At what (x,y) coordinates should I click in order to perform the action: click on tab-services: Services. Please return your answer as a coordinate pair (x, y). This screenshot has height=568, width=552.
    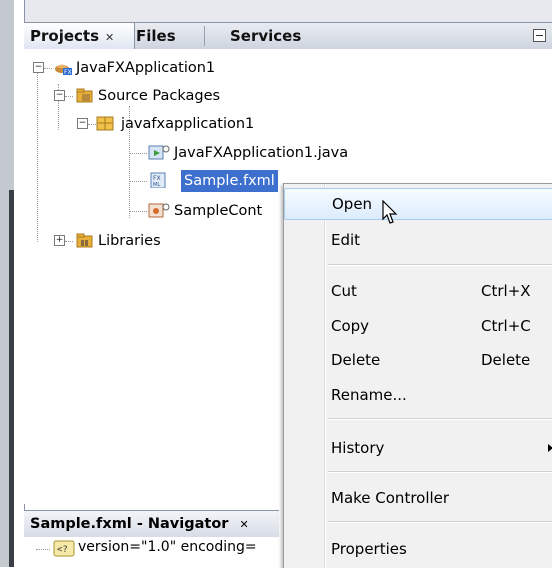
    Looking at the image, I should click on (272, 36).